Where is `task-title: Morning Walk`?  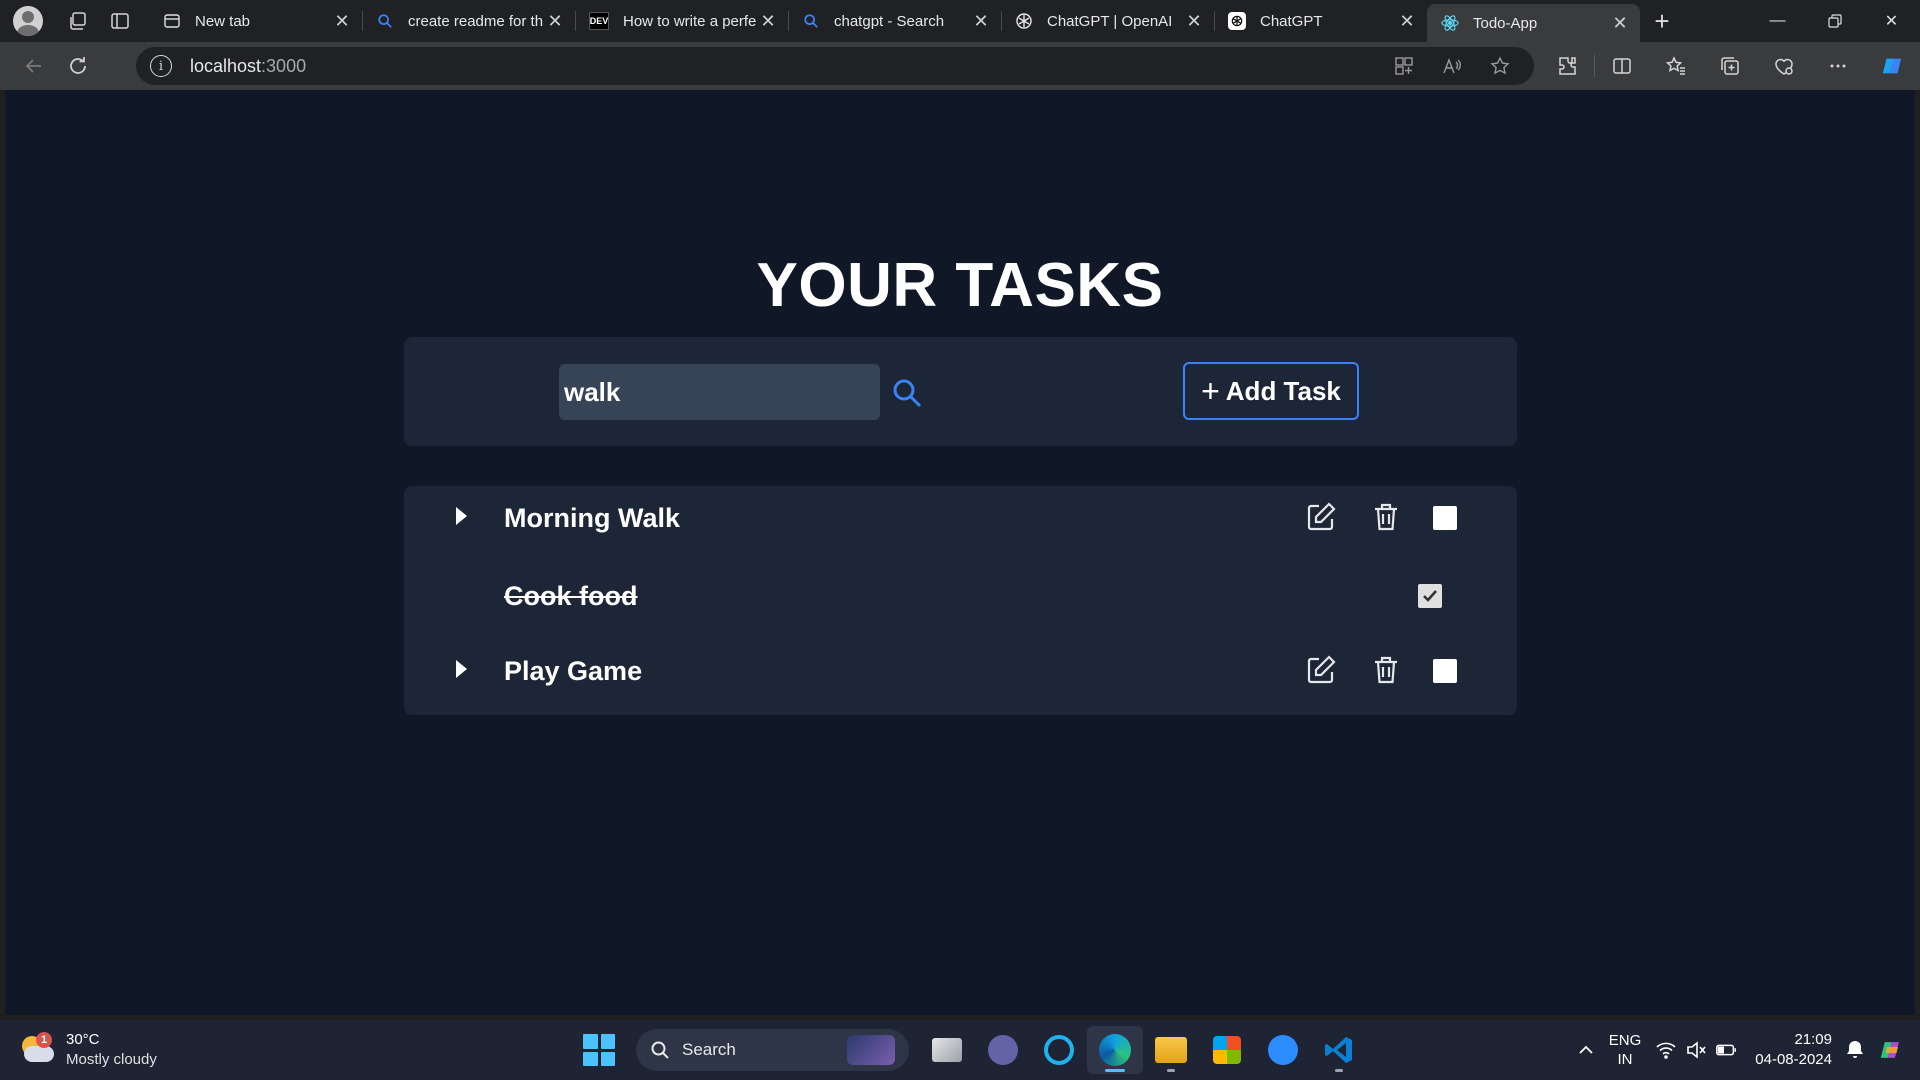 task-title: Morning Walk is located at coordinates (592, 518).